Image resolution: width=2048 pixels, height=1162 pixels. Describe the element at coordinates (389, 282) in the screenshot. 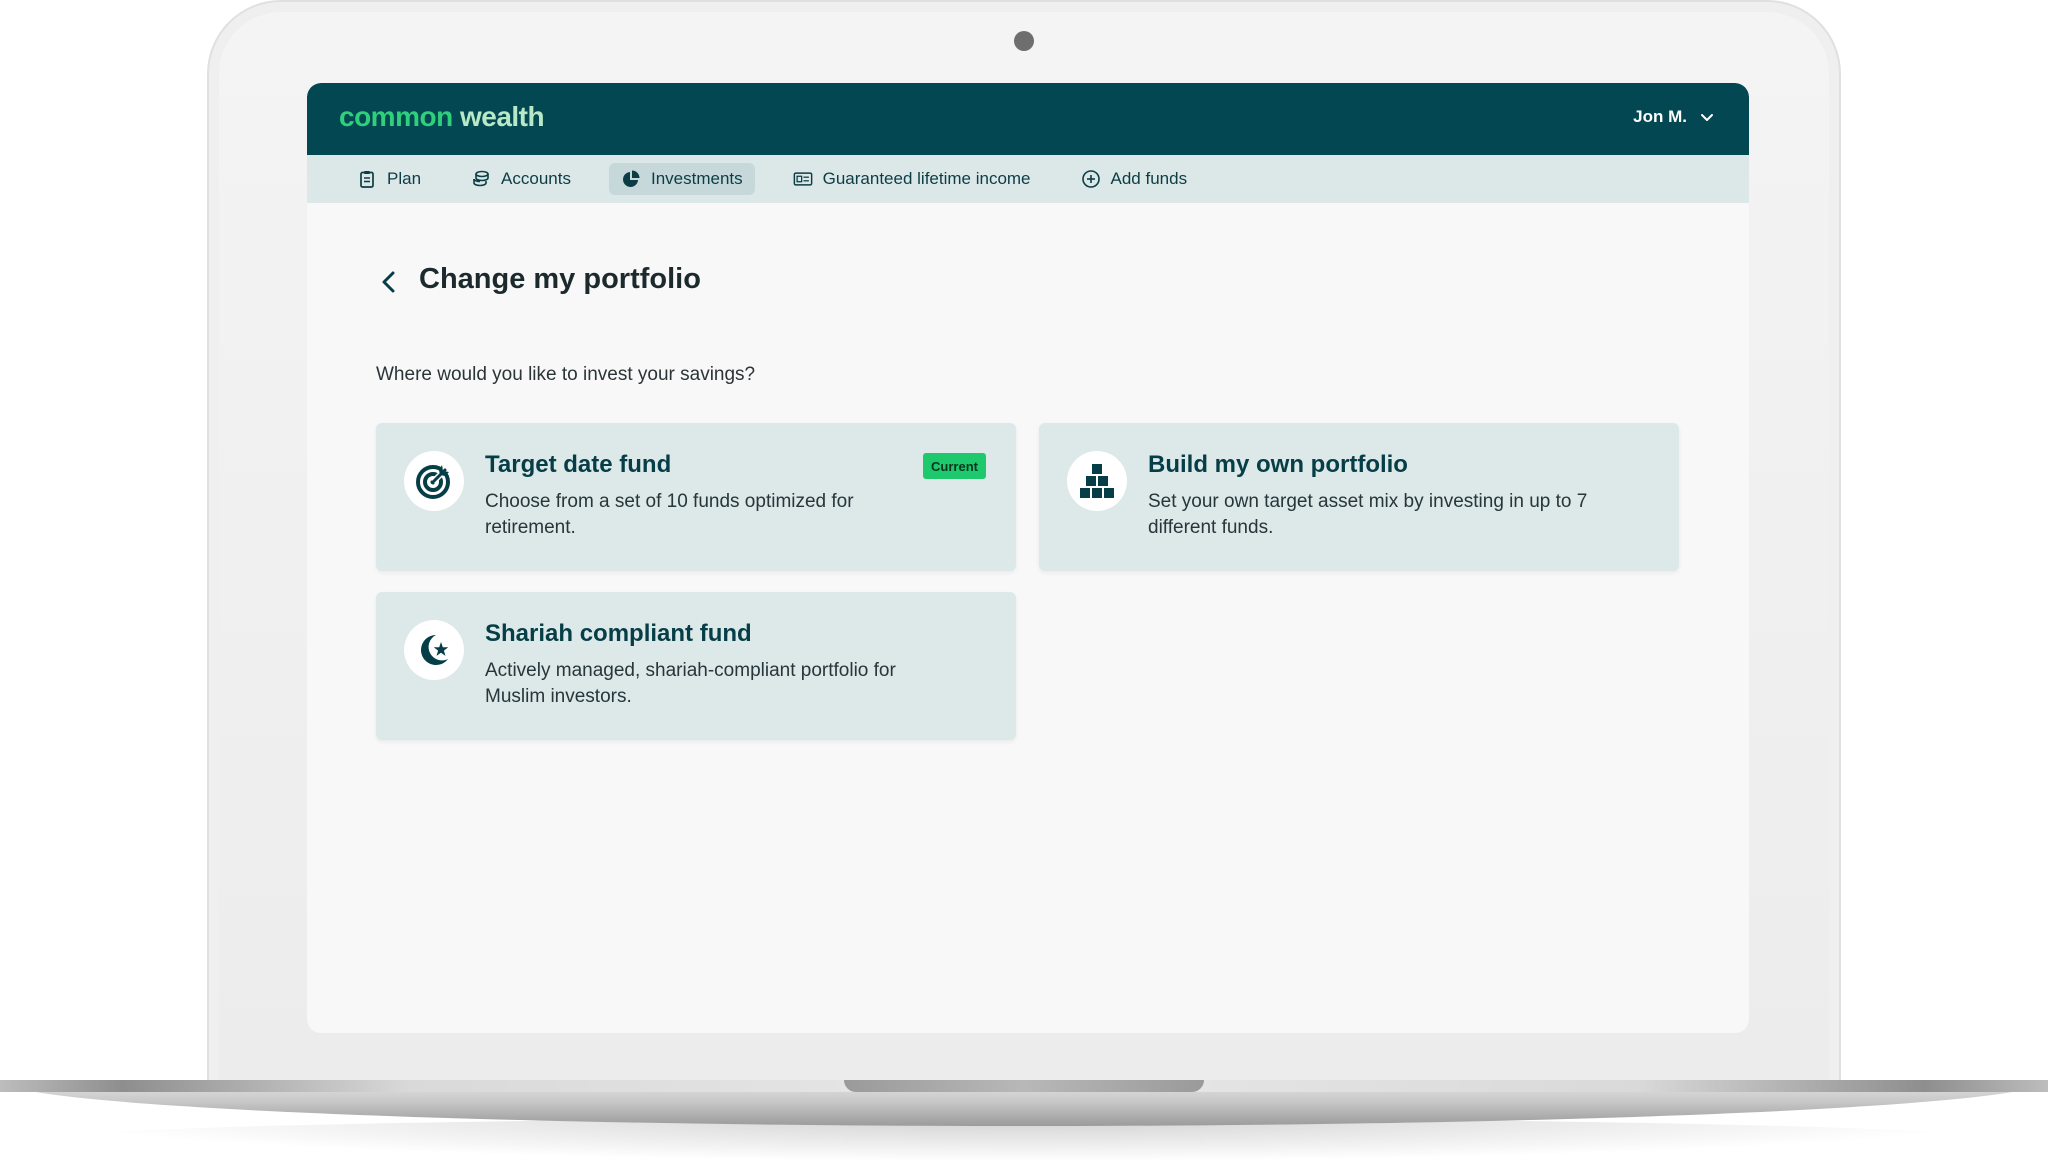

I see `back-chevron-icon` at that location.